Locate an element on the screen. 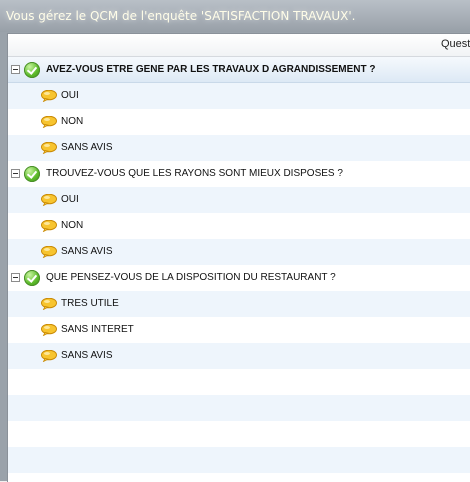 The height and width of the screenshot is (482, 470). answer-label: SANS INTERET is located at coordinates (97, 329).